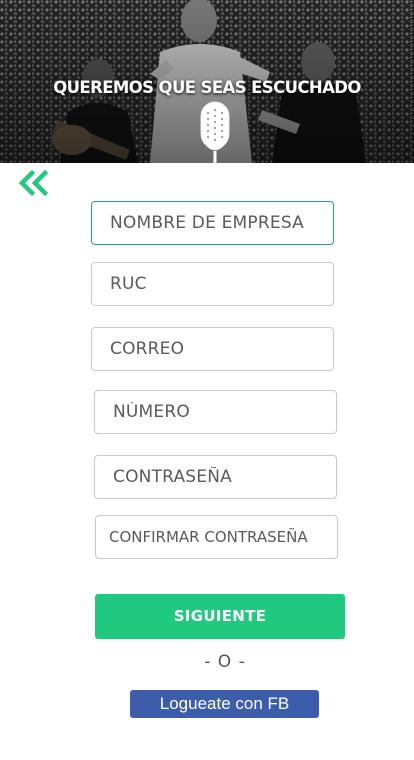 Image resolution: width=414 pixels, height=760 pixels. I want to click on microphone-icon, so click(215, 132).